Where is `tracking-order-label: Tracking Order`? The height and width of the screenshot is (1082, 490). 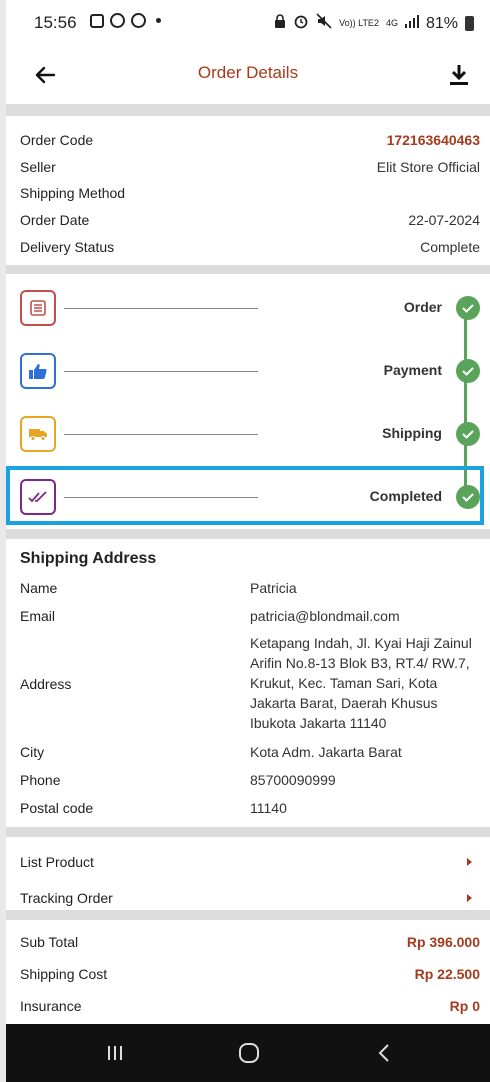
tracking-order-label: Tracking Order is located at coordinates (66, 898).